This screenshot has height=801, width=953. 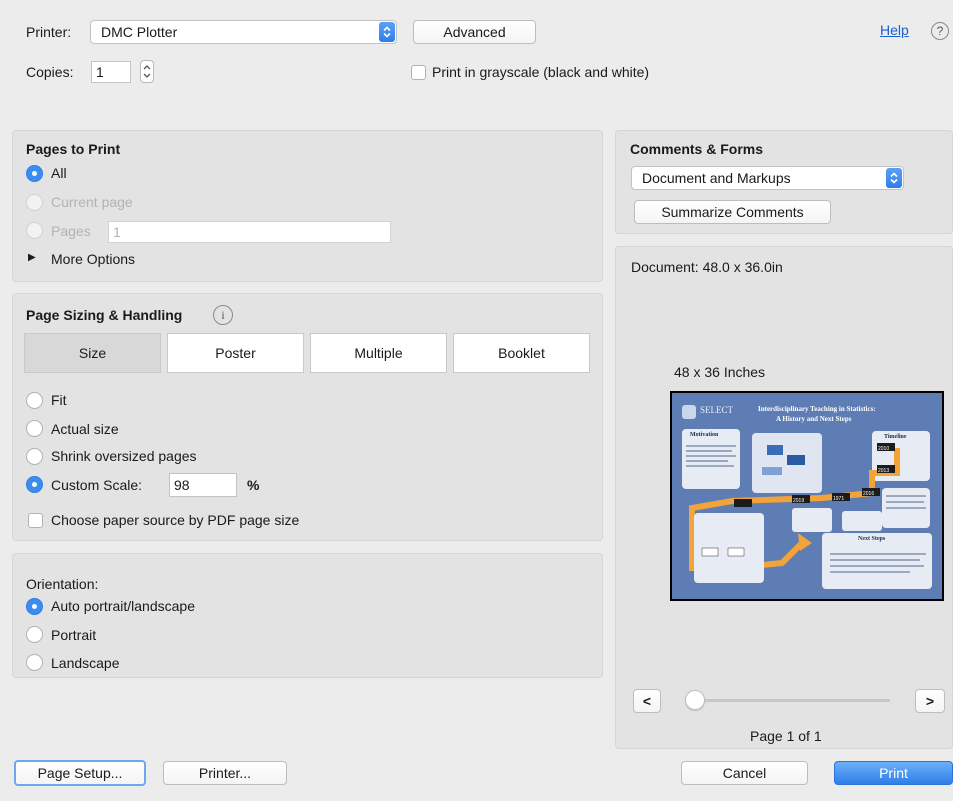 I want to click on radio-custom-scale, so click(x=34, y=484).